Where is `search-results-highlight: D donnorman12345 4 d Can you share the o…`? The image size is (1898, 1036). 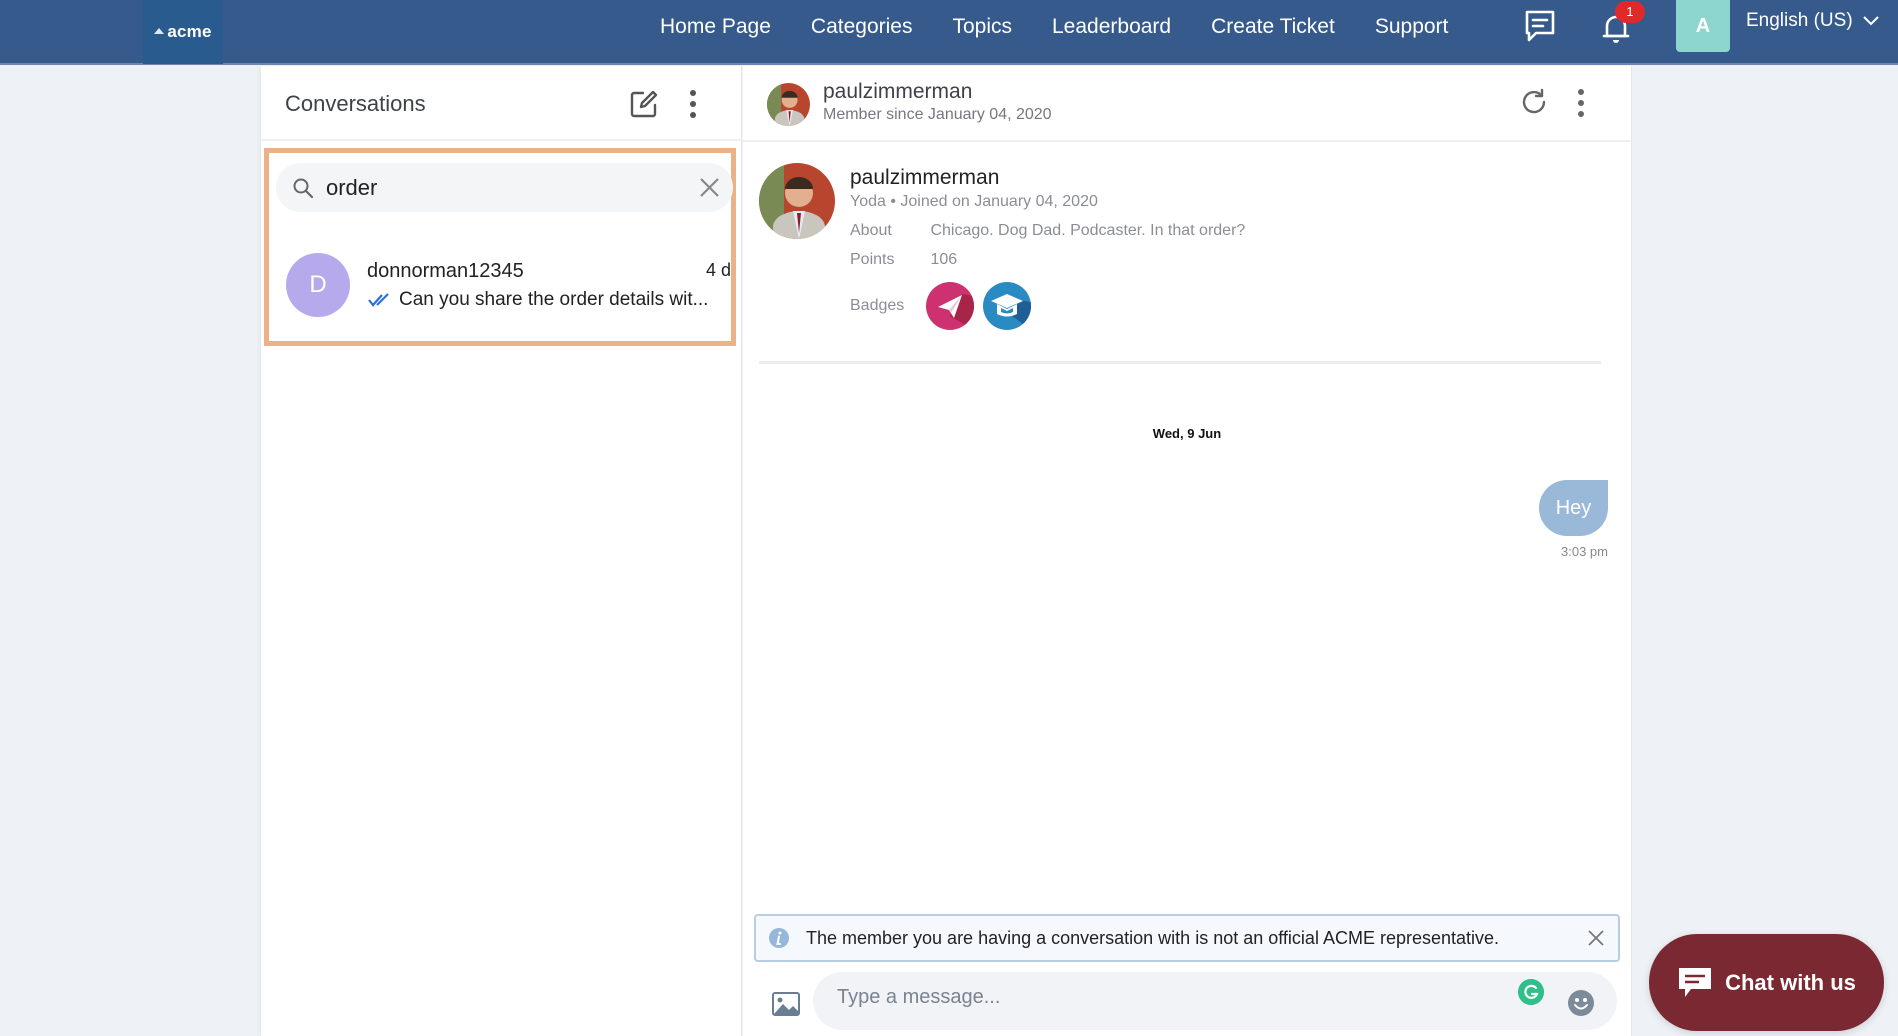
search-results-highlight: D donnorman12345 4 d Can you share the o… is located at coordinates (500, 247).